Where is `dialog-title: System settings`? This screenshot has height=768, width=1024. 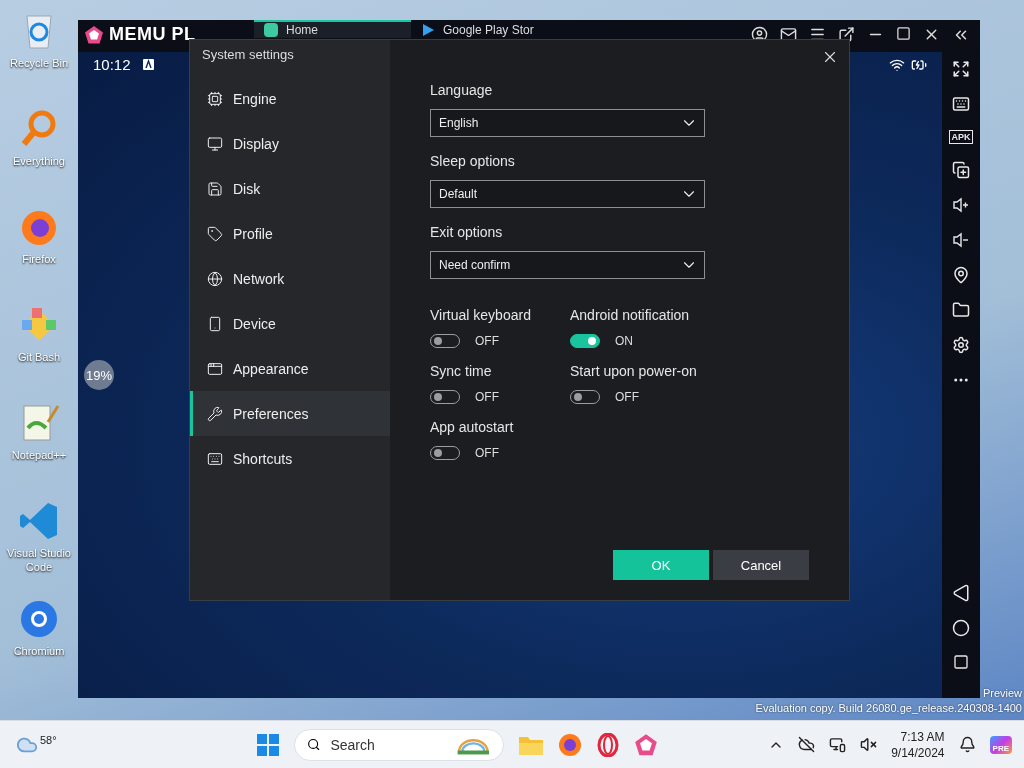 dialog-title: System settings is located at coordinates (248, 55).